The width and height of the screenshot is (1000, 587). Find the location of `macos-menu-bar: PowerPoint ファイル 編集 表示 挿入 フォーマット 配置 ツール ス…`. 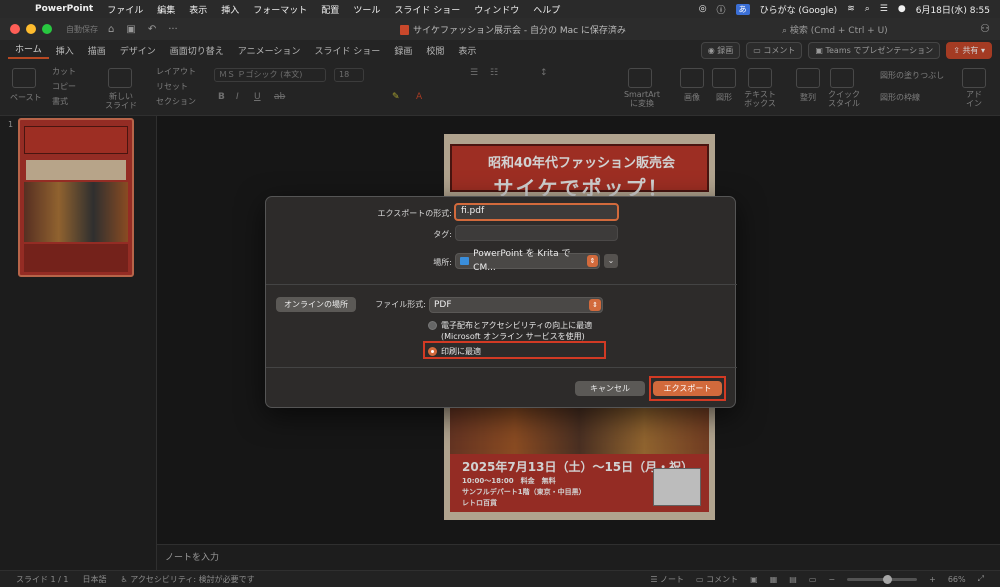

macos-menu-bar: PowerPoint ファイル 編集 表示 挿入 フォーマット 配置 ツール ス… is located at coordinates (500, 9).